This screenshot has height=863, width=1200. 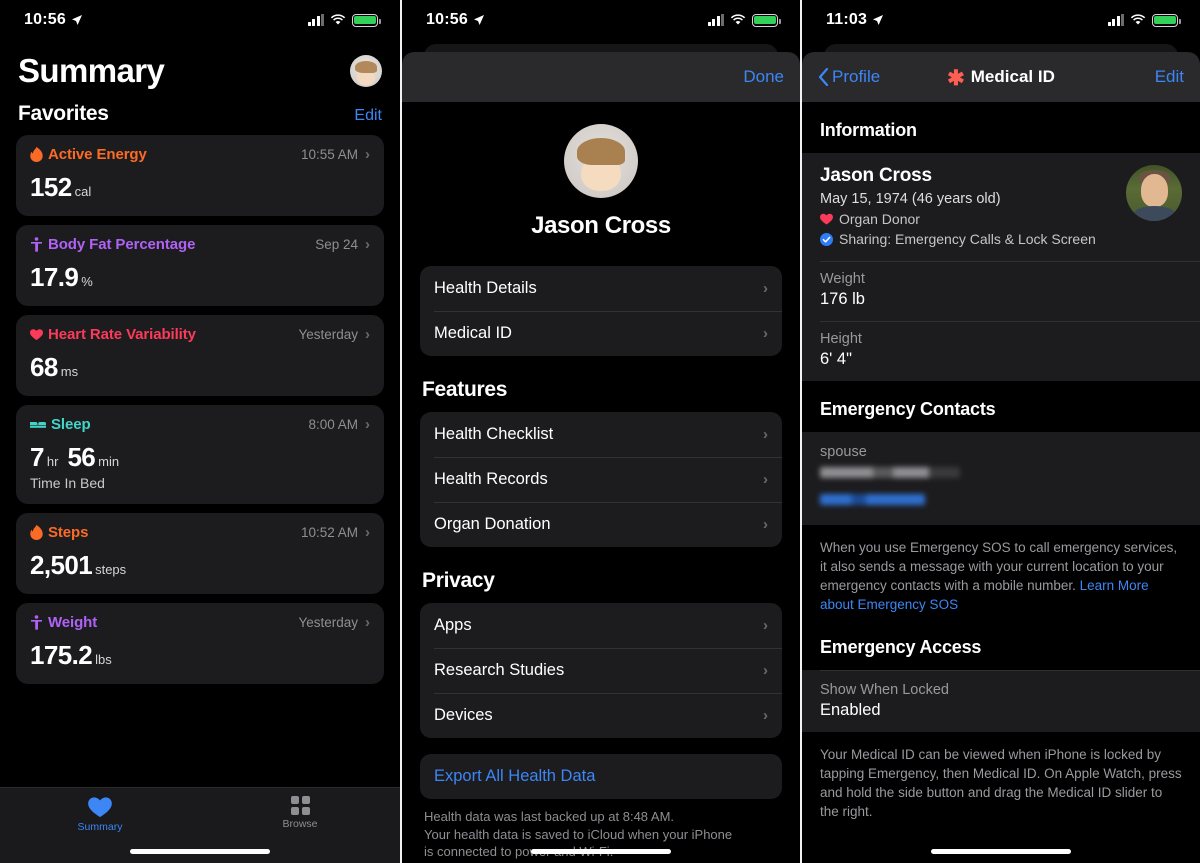 What do you see at coordinates (200, 265) in the screenshot?
I see `favorite-card-body-fat-percentage: Body Fat Percentage Sep 24 › 17.9%` at bounding box center [200, 265].